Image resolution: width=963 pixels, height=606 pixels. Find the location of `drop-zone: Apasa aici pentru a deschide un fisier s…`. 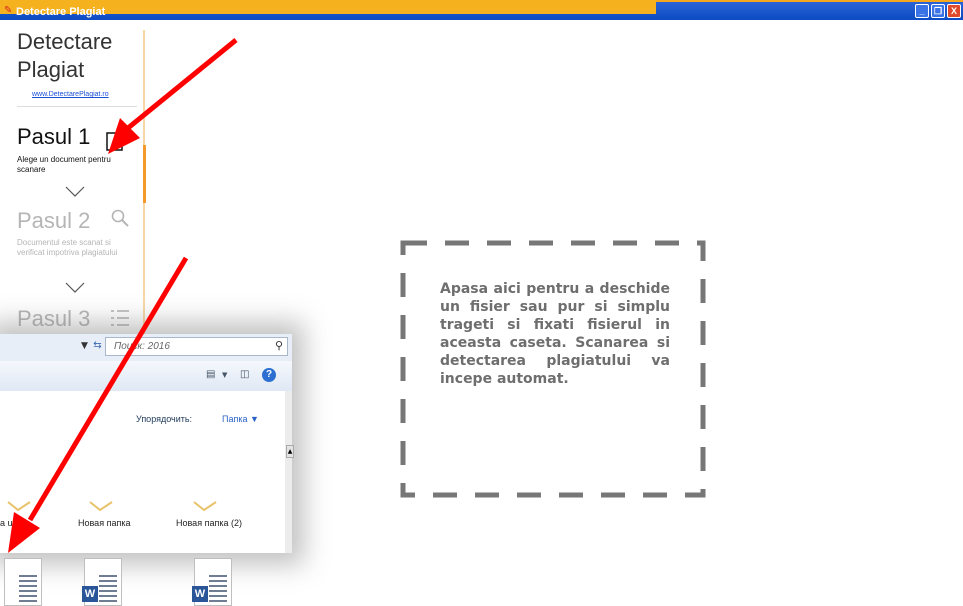

drop-zone: Apasa aici pentru a deschide un fisier s… is located at coordinates (553, 369).